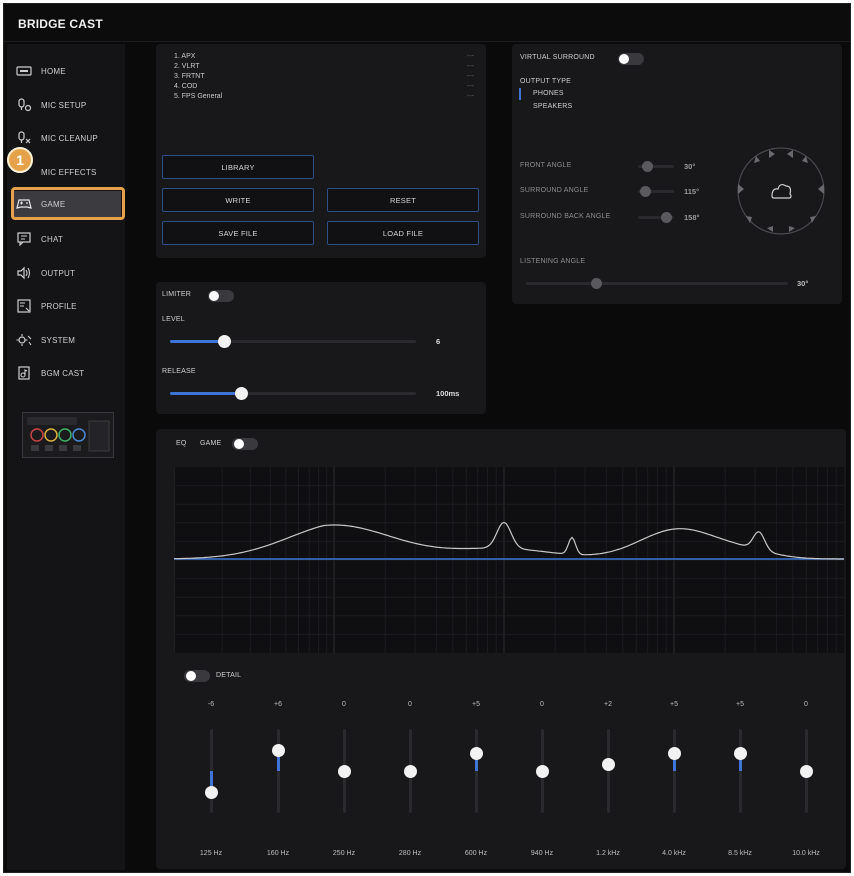 The image size is (854, 876). I want to click on profile-icon, so click(24, 306).